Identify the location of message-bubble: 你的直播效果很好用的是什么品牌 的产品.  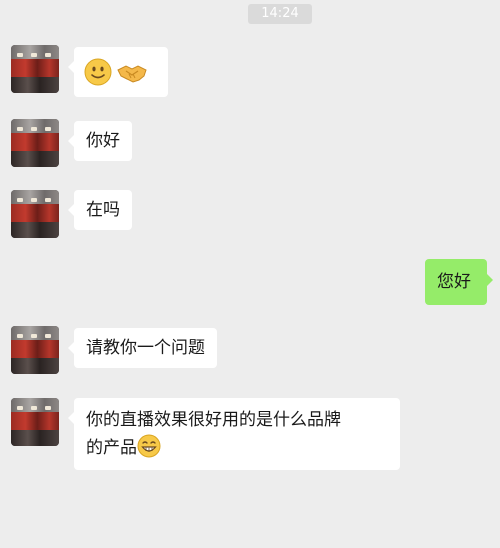
(234, 434).